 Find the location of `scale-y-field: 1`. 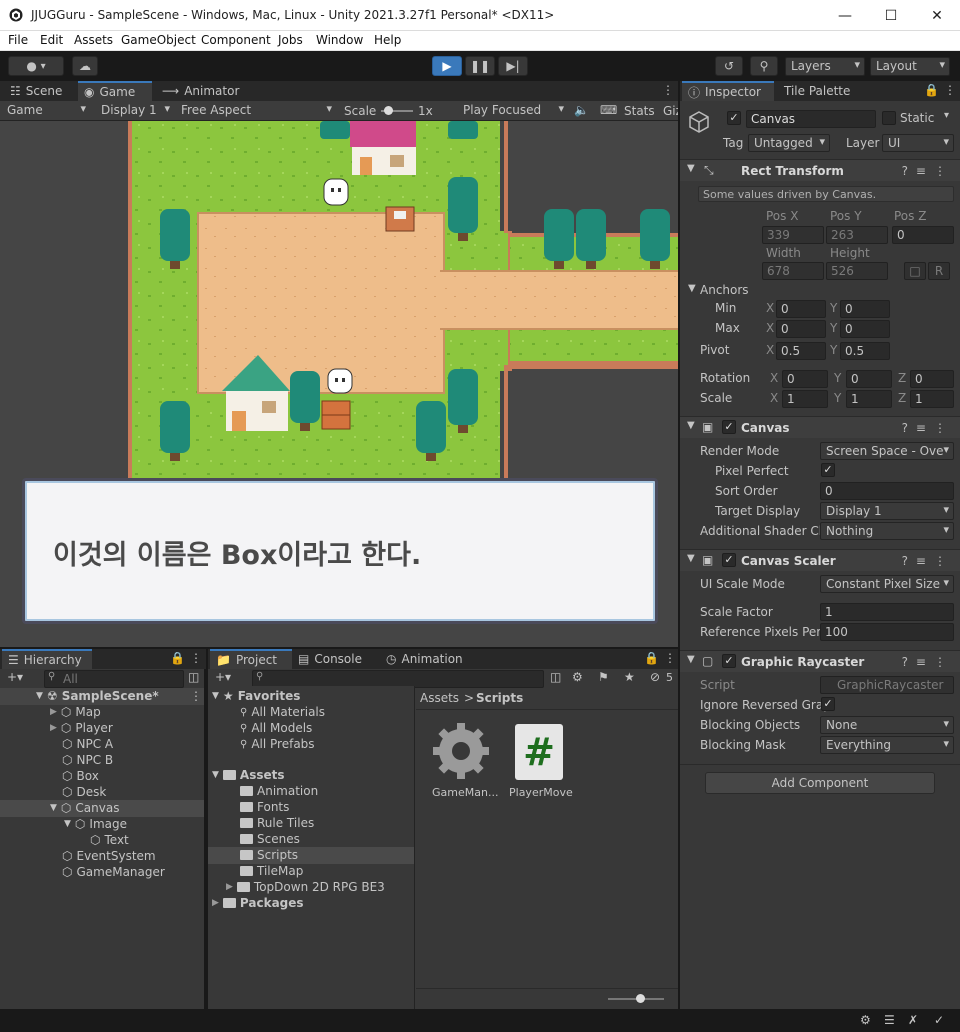

scale-y-field: 1 is located at coordinates (869, 399).